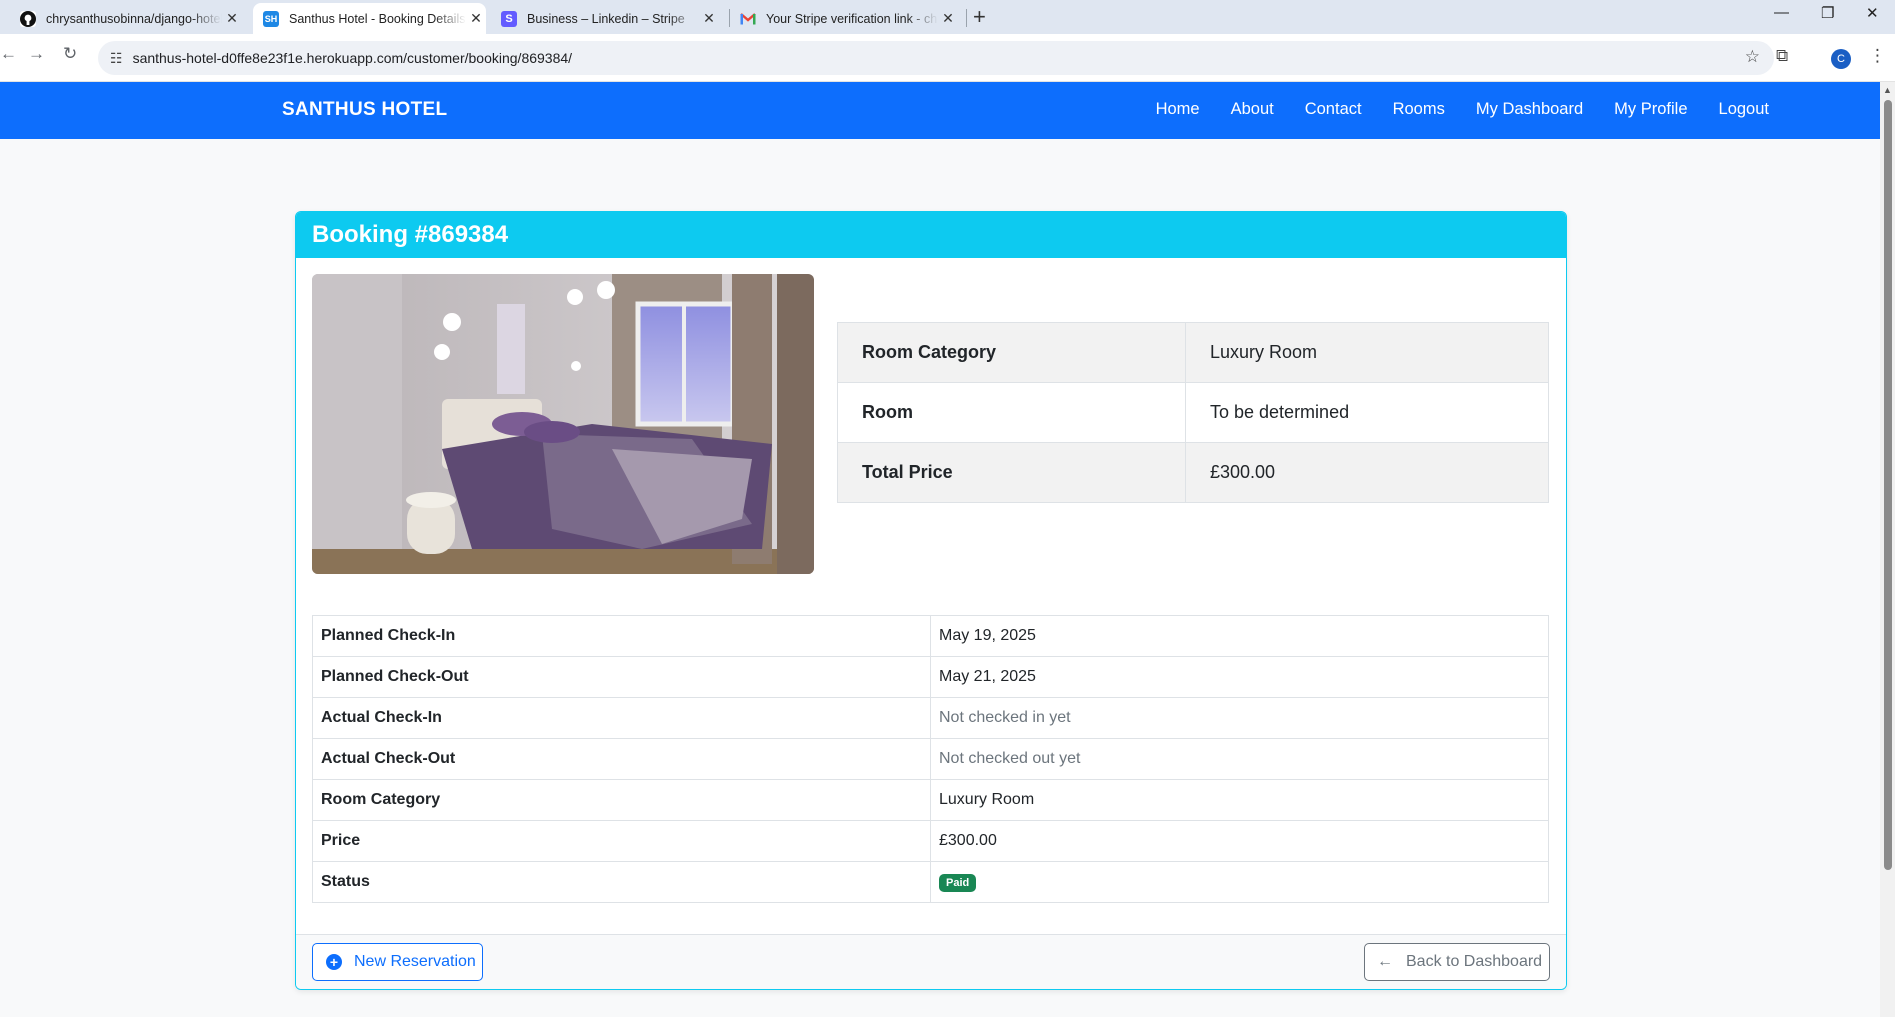 The width and height of the screenshot is (1895, 1017). Describe the element at coordinates (958, 882) in the screenshot. I see `status-badge: Paid` at that location.